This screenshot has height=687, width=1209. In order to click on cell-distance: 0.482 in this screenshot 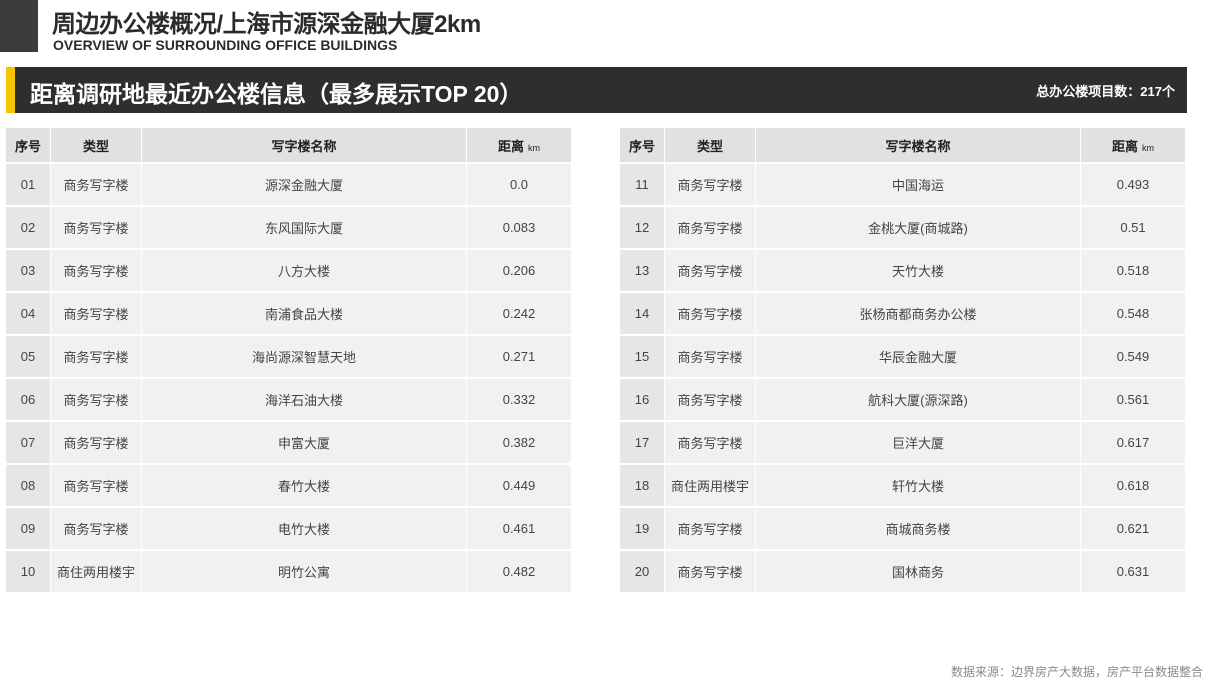, I will do `click(519, 572)`.